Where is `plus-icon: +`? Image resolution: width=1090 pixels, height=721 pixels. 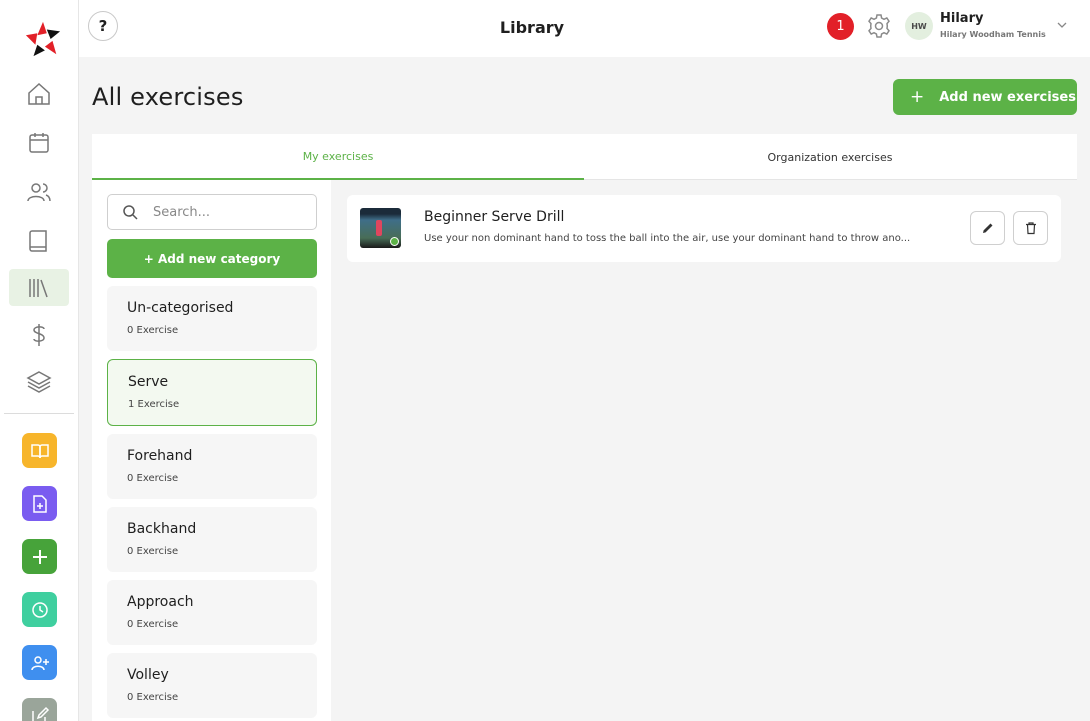 plus-icon: + is located at coordinates (917, 97).